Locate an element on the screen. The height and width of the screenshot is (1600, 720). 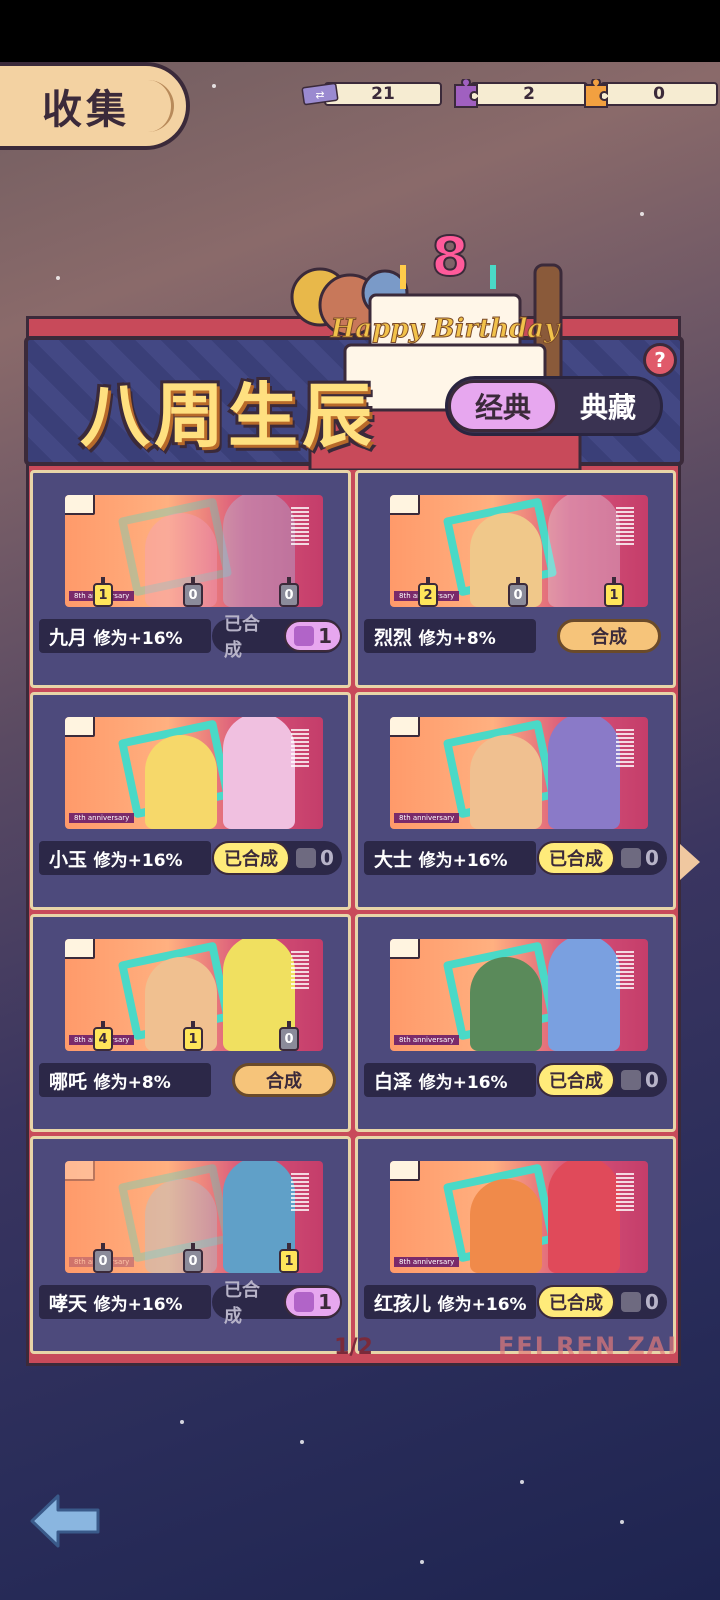
card-xiaotian: 8th anniversary 0 0 1 哮天 修为+16% 已合成 1 is located at coordinates (190, 1245).